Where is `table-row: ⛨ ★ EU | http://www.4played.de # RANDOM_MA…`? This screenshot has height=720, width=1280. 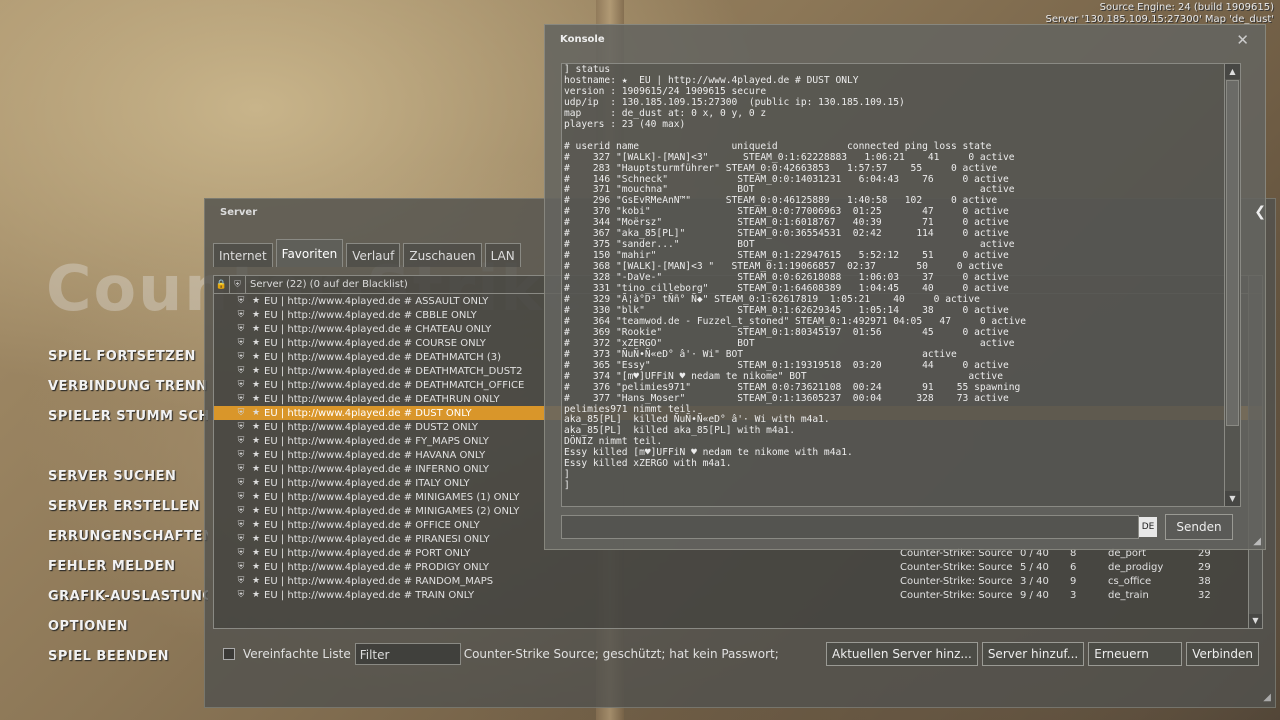 table-row: ⛨ ★ EU | http://www.4played.de # RANDOM_MA… is located at coordinates (738, 581).